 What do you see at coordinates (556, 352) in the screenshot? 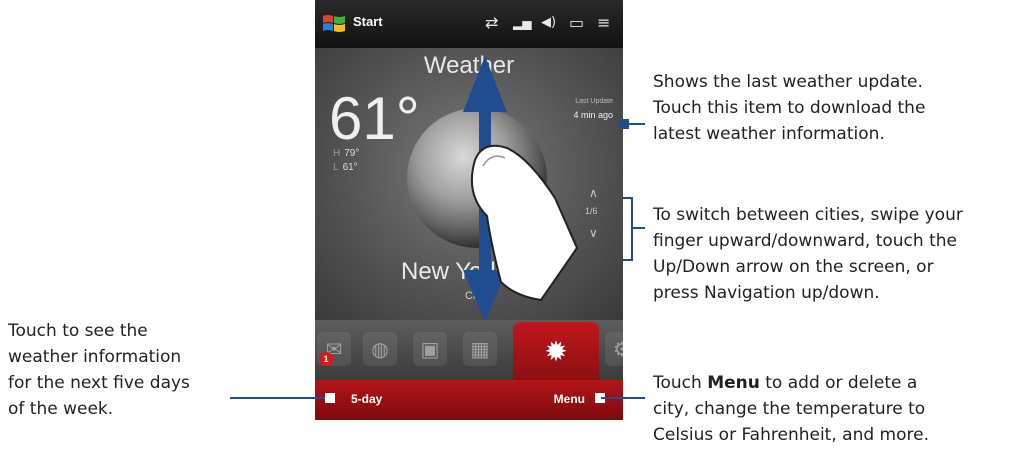
I see `weather-sun-icon: ✹` at bounding box center [556, 352].